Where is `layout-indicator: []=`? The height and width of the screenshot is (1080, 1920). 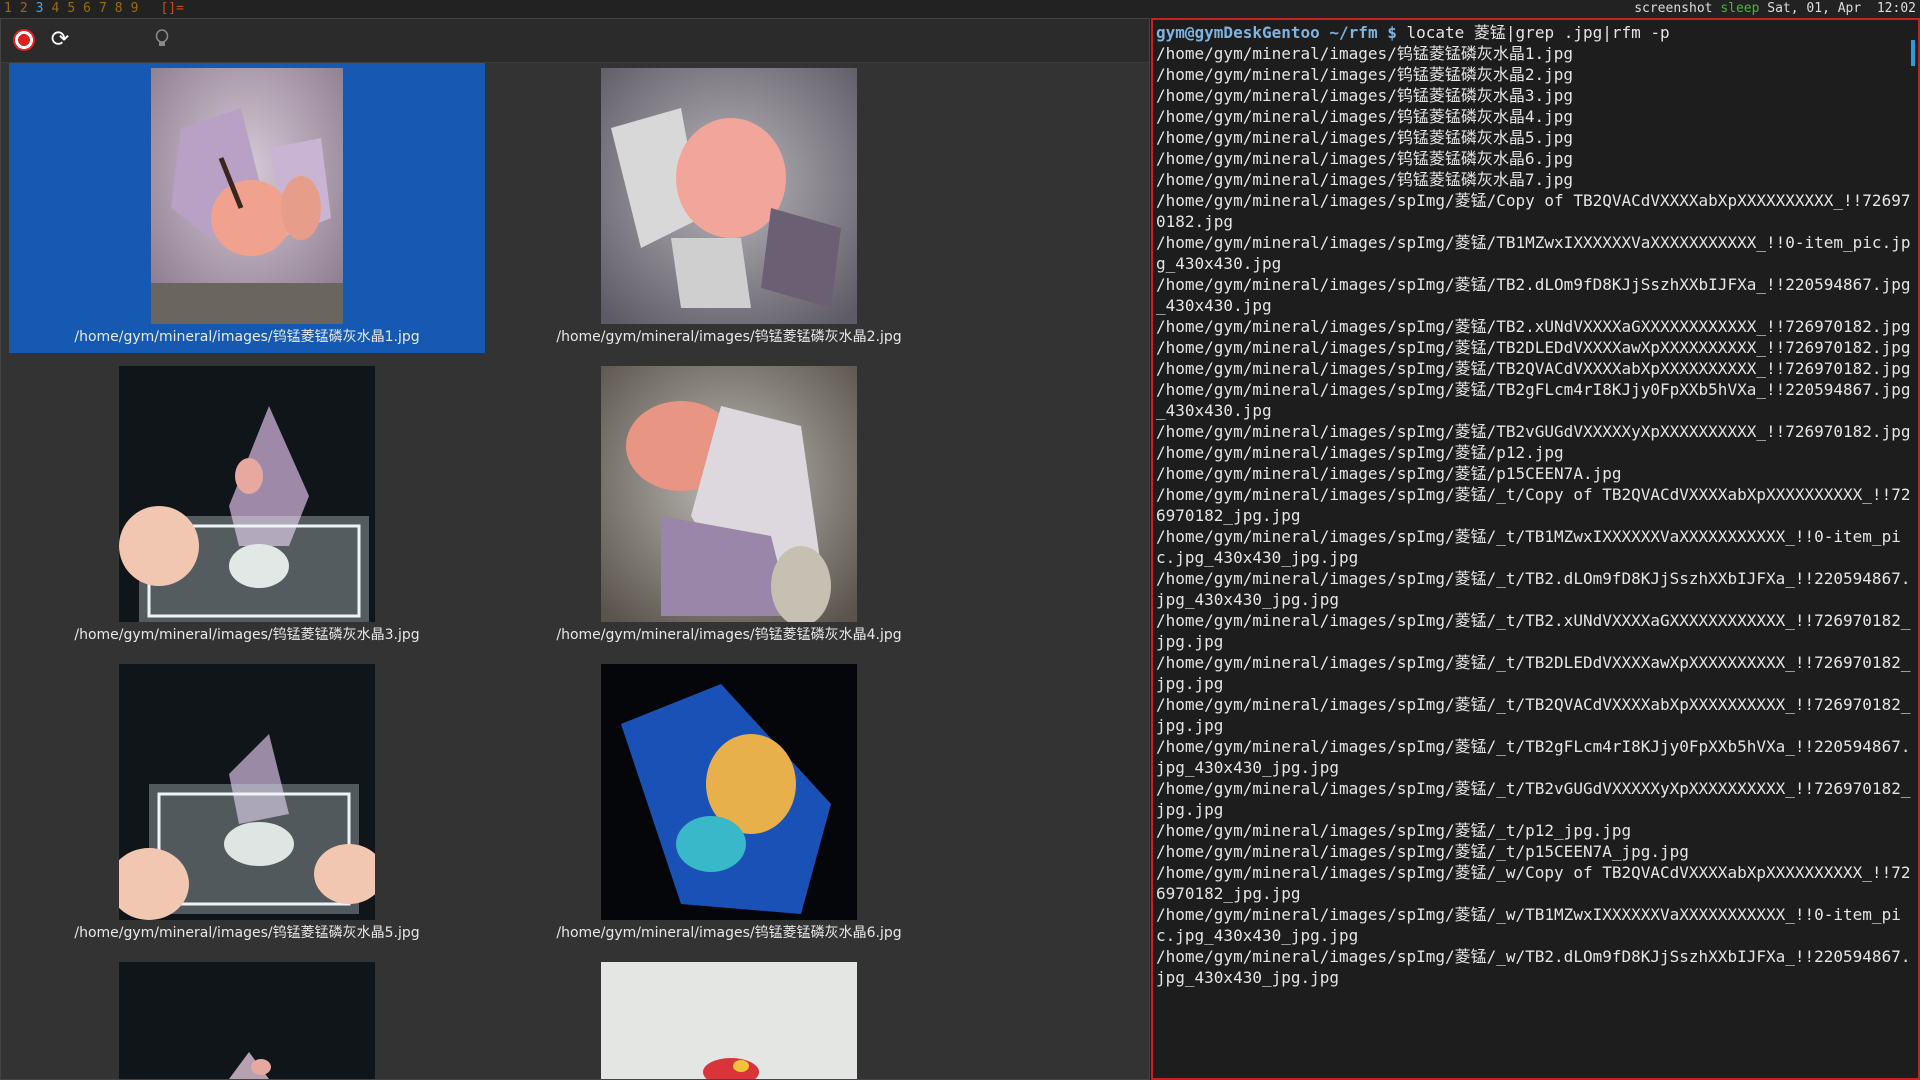
layout-indicator: []= is located at coordinates (171, 8).